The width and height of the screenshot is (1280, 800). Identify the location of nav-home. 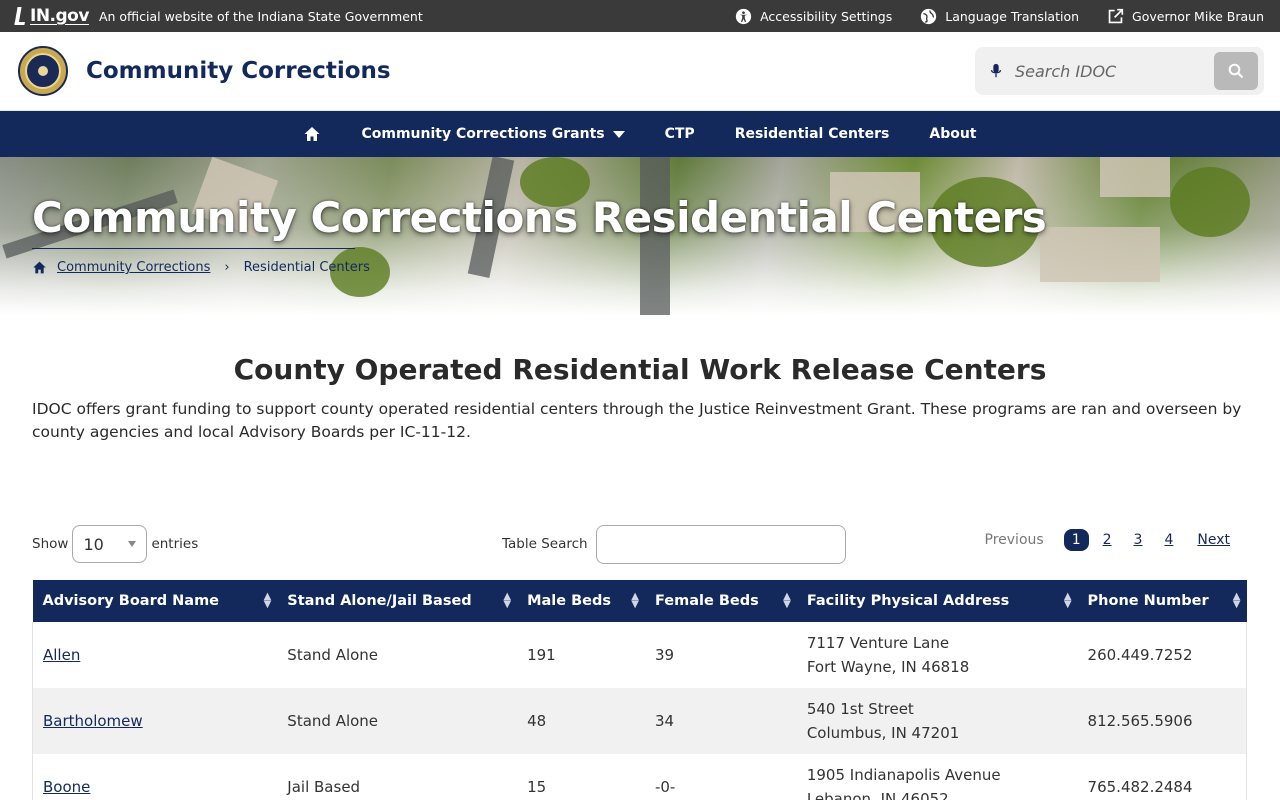
(312, 134).